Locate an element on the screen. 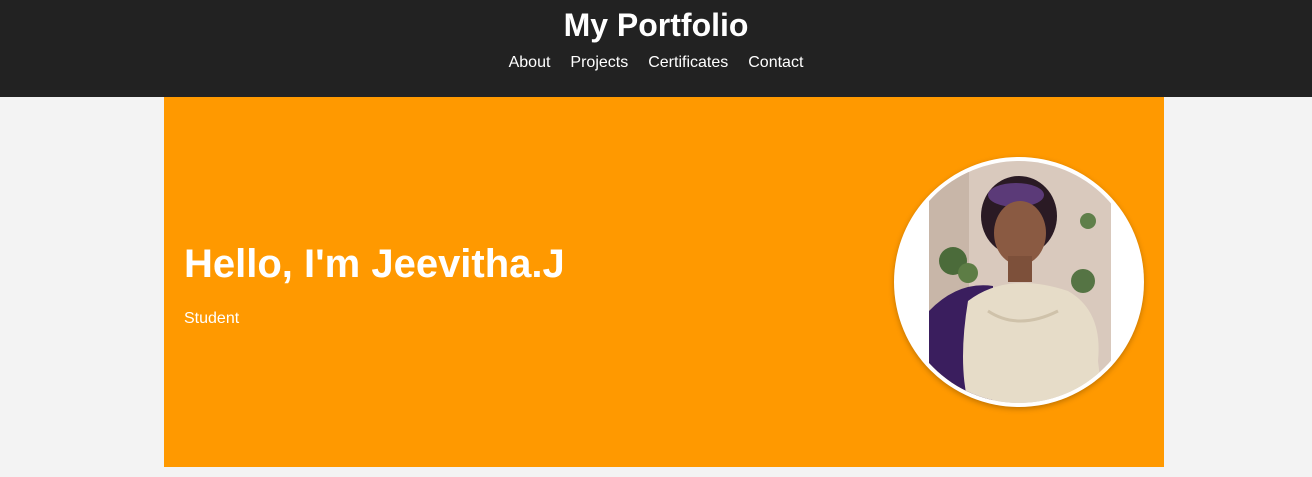  main-nav: About Projects Certificates Contact is located at coordinates (656, 63).